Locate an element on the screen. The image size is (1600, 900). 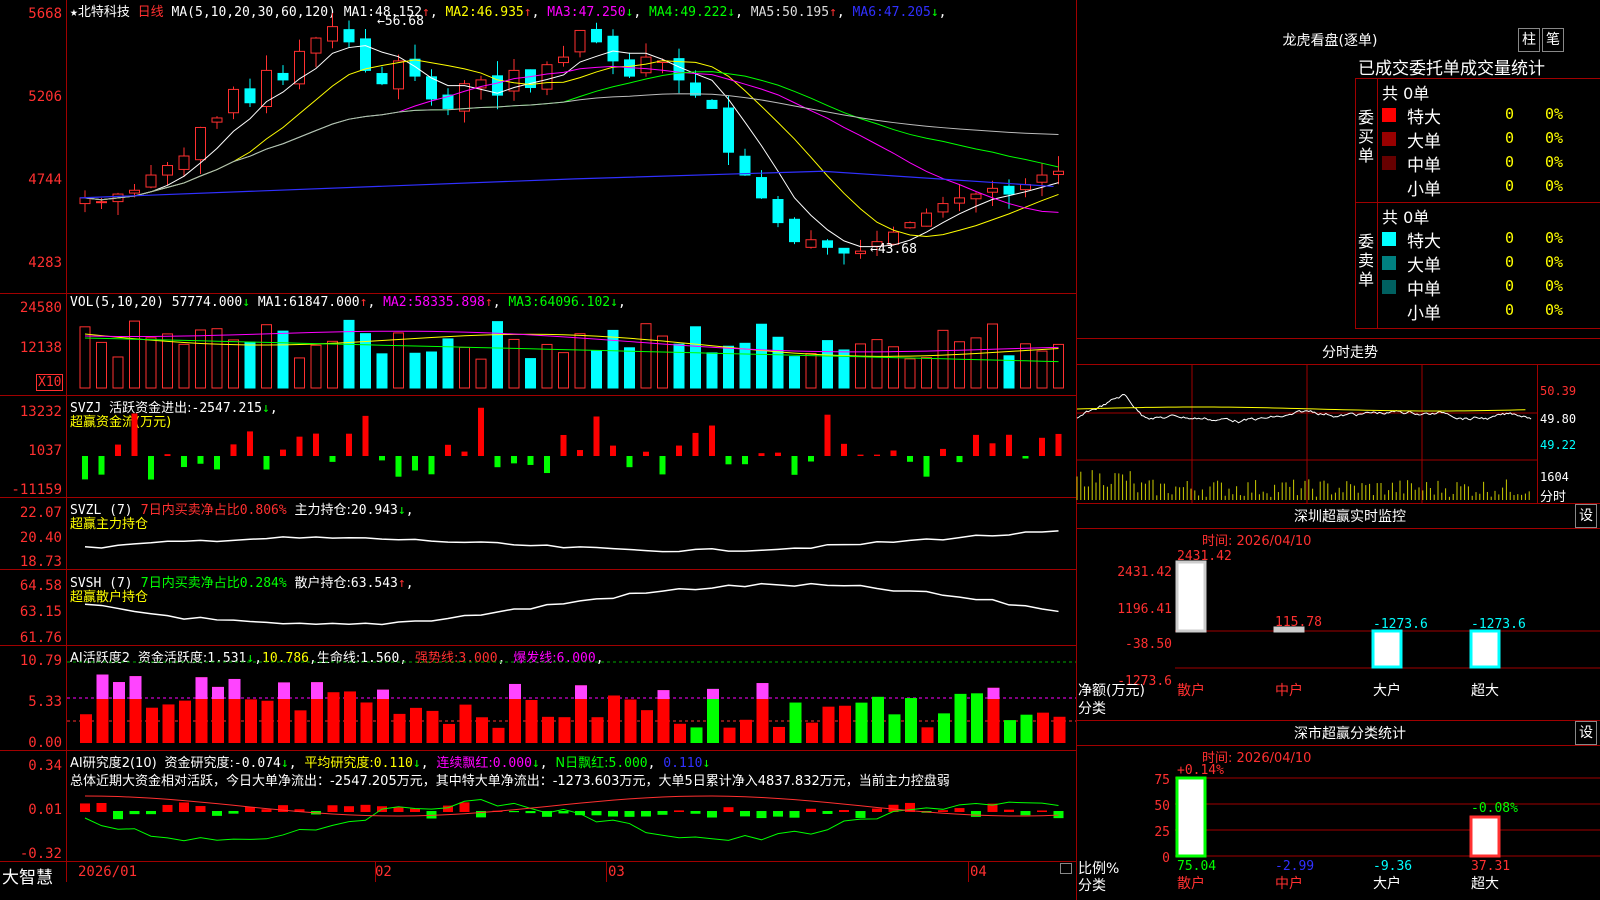
buy-name-1: 大单 is located at coordinates (1424, 142).